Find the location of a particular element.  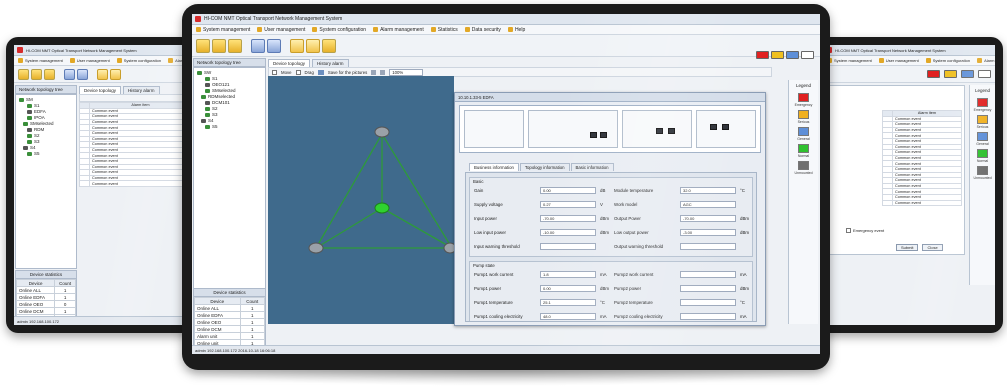

node-center is located at coordinates (382, 208).